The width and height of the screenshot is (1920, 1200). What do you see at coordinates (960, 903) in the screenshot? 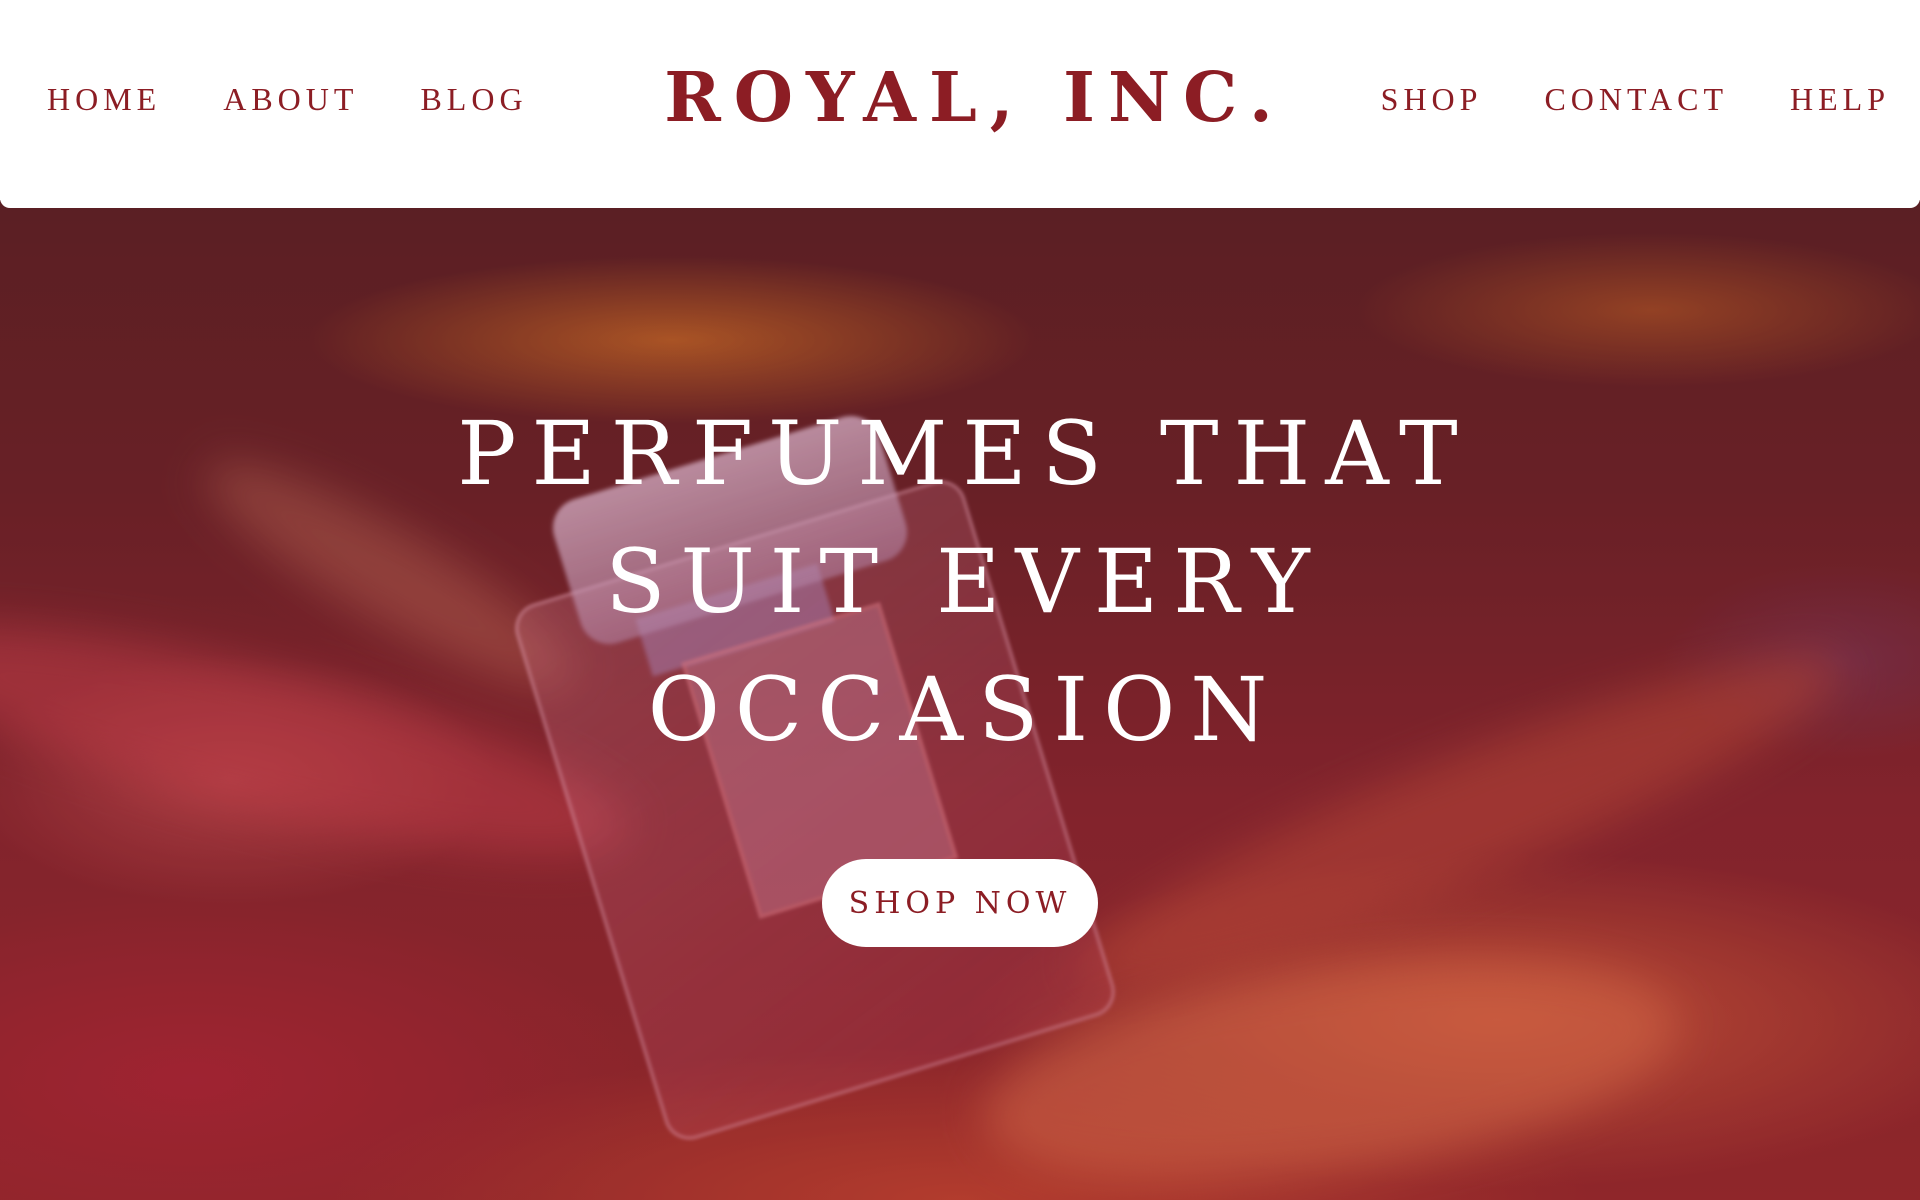
I see `shop-now-button: SHOP NOW` at bounding box center [960, 903].